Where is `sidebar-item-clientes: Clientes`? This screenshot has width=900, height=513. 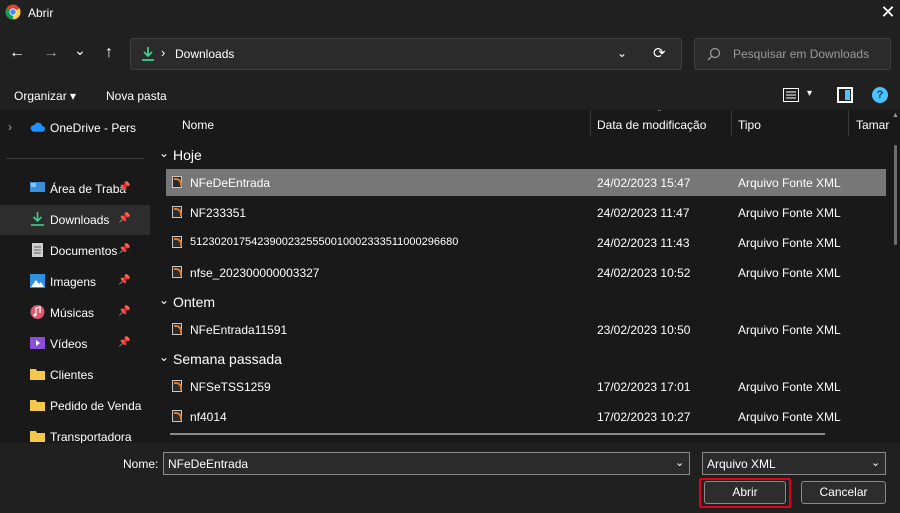
sidebar-item-clientes: Clientes is located at coordinates (75, 375).